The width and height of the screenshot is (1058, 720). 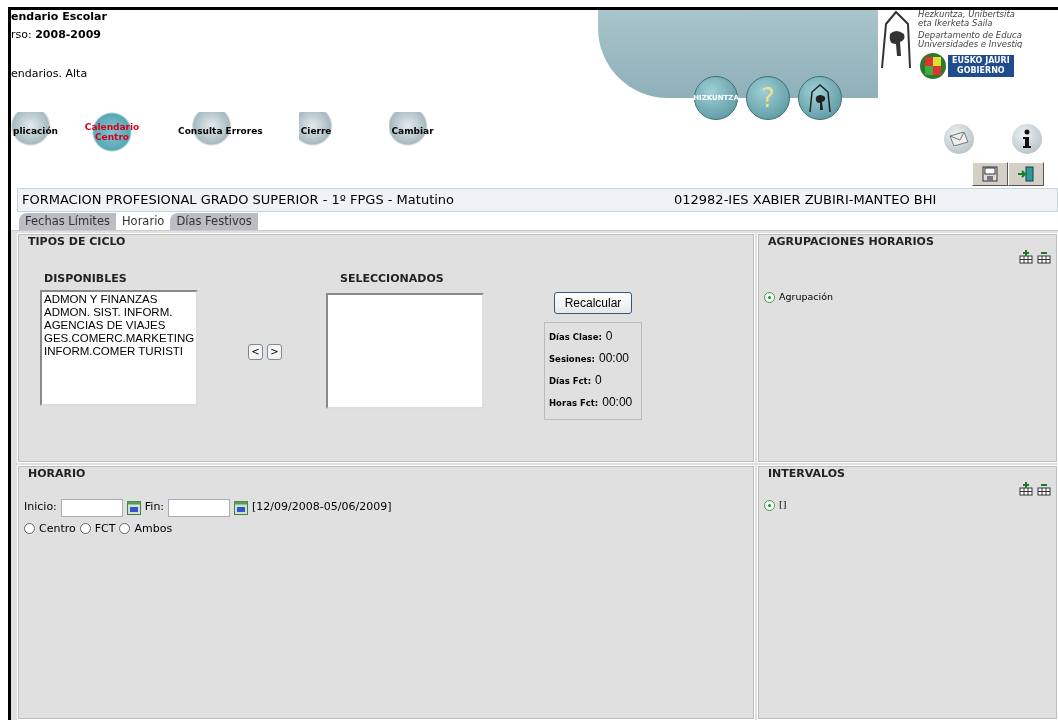 What do you see at coordinates (392, 278) in the screenshot?
I see `list-label: SELECCIONADOS` at bounding box center [392, 278].